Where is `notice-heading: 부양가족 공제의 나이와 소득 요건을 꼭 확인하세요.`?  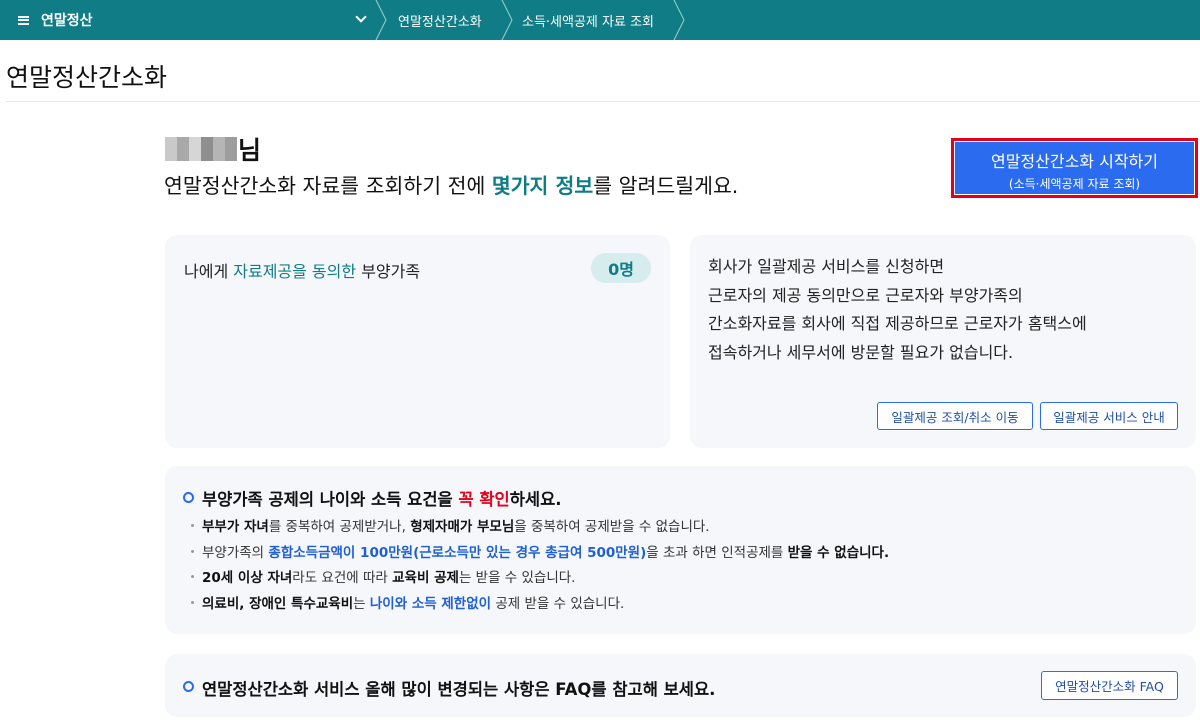
notice-heading: 부양가족 공제의 나이와 소득 요건을 꼭 확인하세요. is located at coordinates (382, 498).